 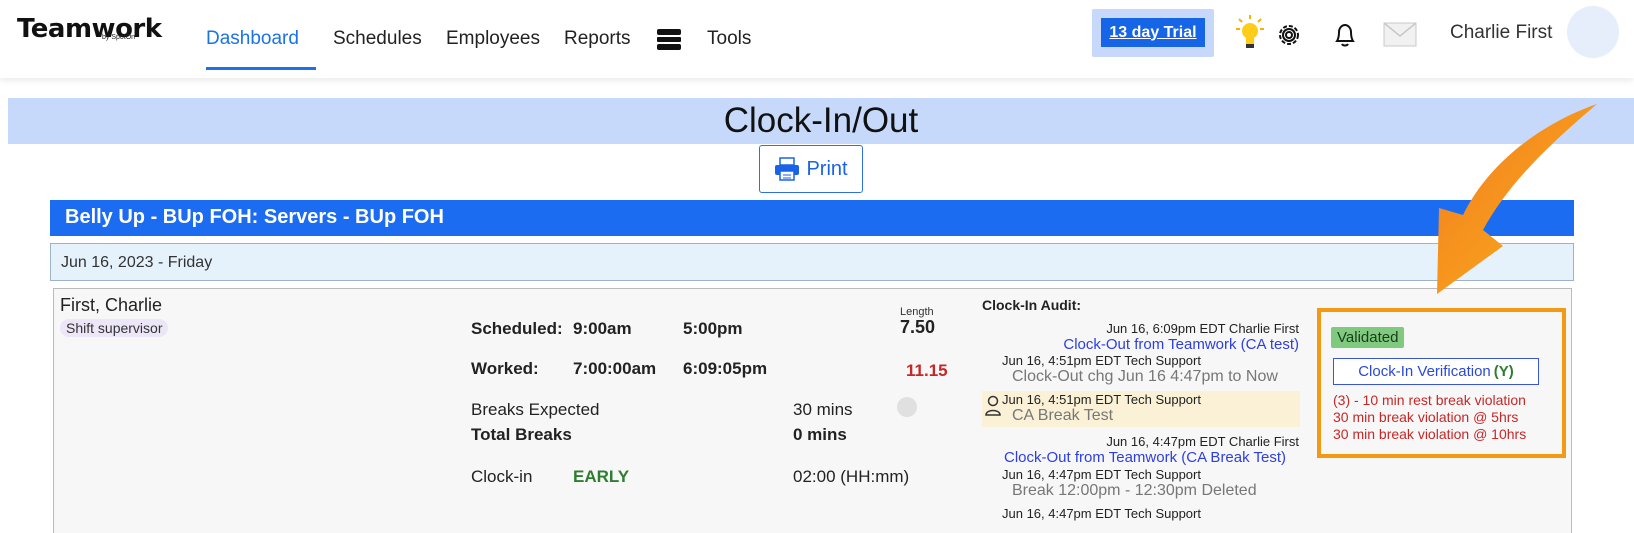 I want to click on trial-banner: 13 day Trial, so click(x=1153, y=33).